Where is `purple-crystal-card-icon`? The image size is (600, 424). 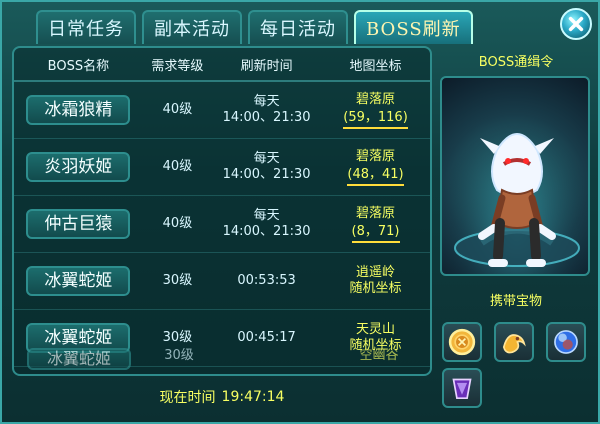
purple-crystal-card-icon is located at coordinates (462, 389).